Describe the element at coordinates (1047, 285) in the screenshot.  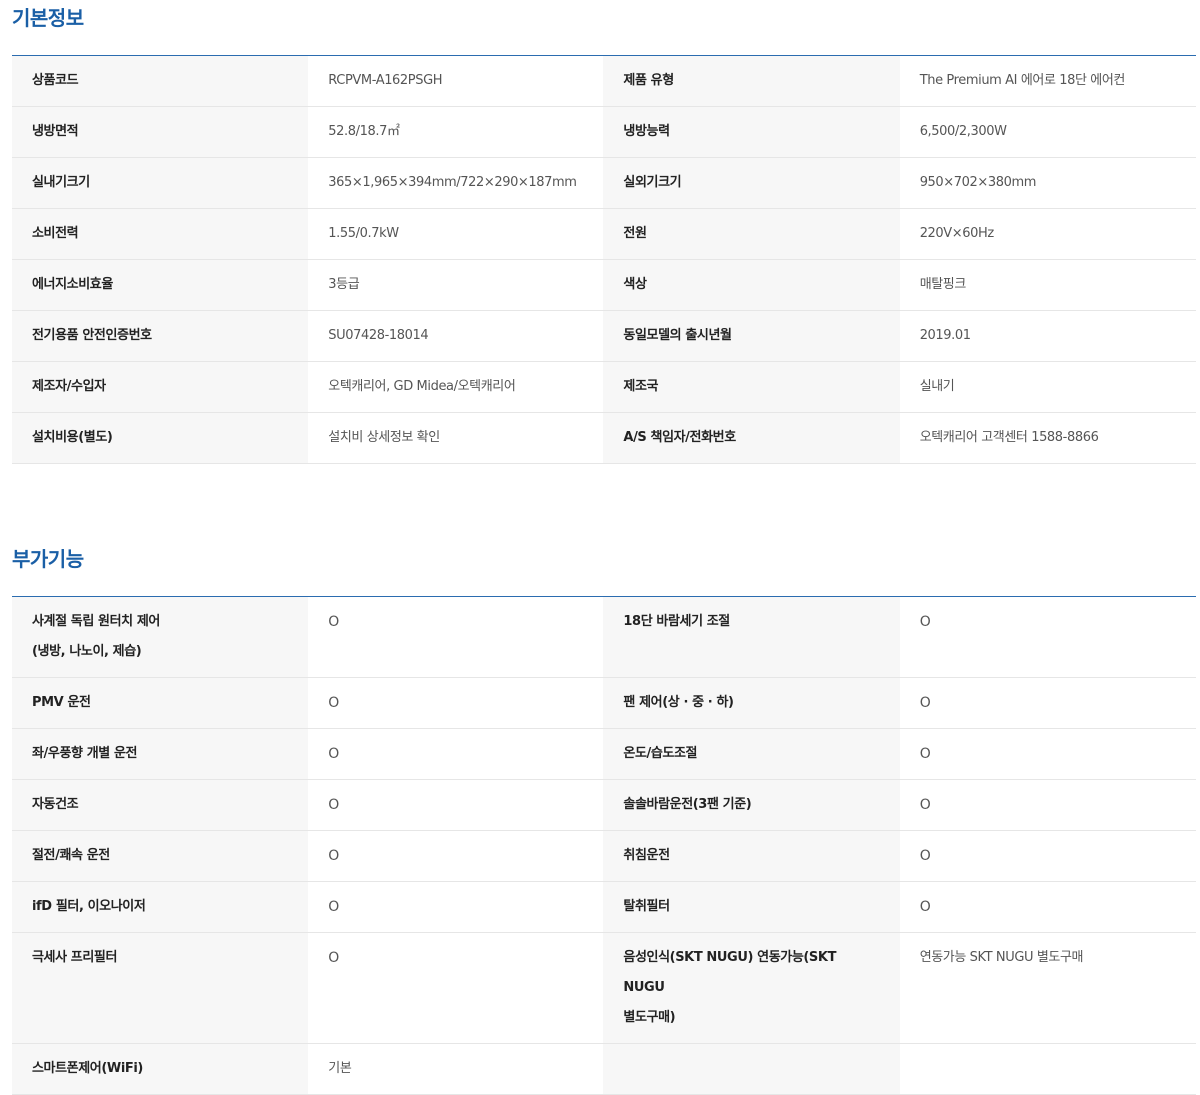
I see `spec-value: 매탈핑크` at that location.